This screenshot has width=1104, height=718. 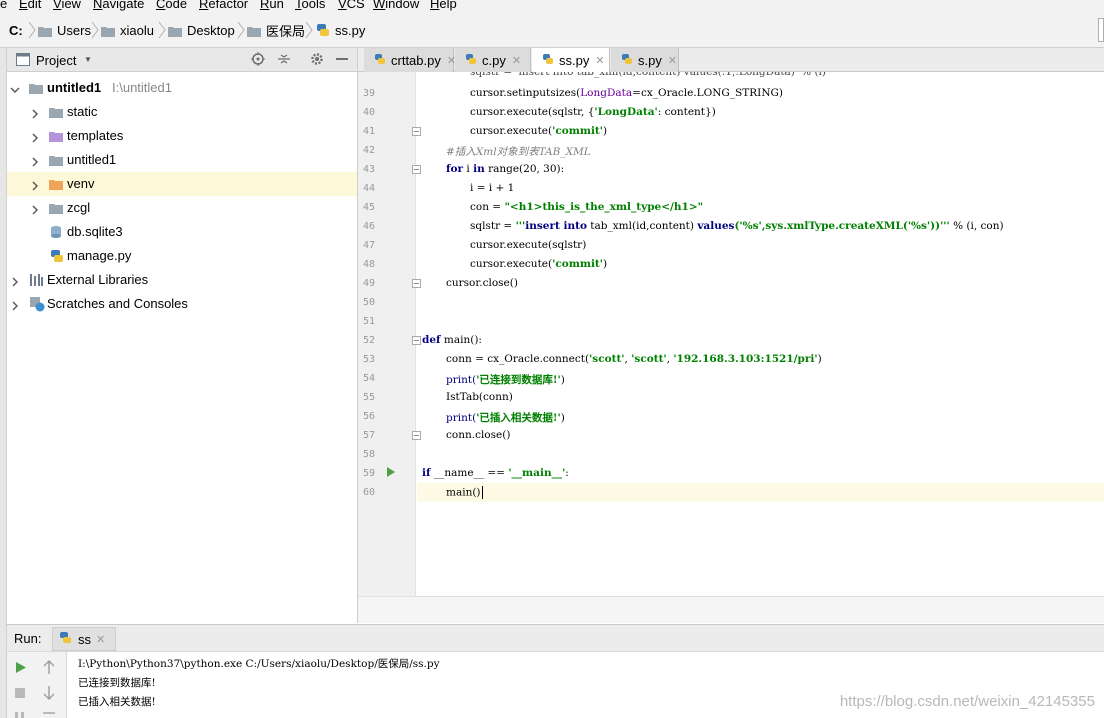 What do you see at coordinates (368, 207) in the screenshot?
I see `line-number: 45` at bounding box center [368, 207].